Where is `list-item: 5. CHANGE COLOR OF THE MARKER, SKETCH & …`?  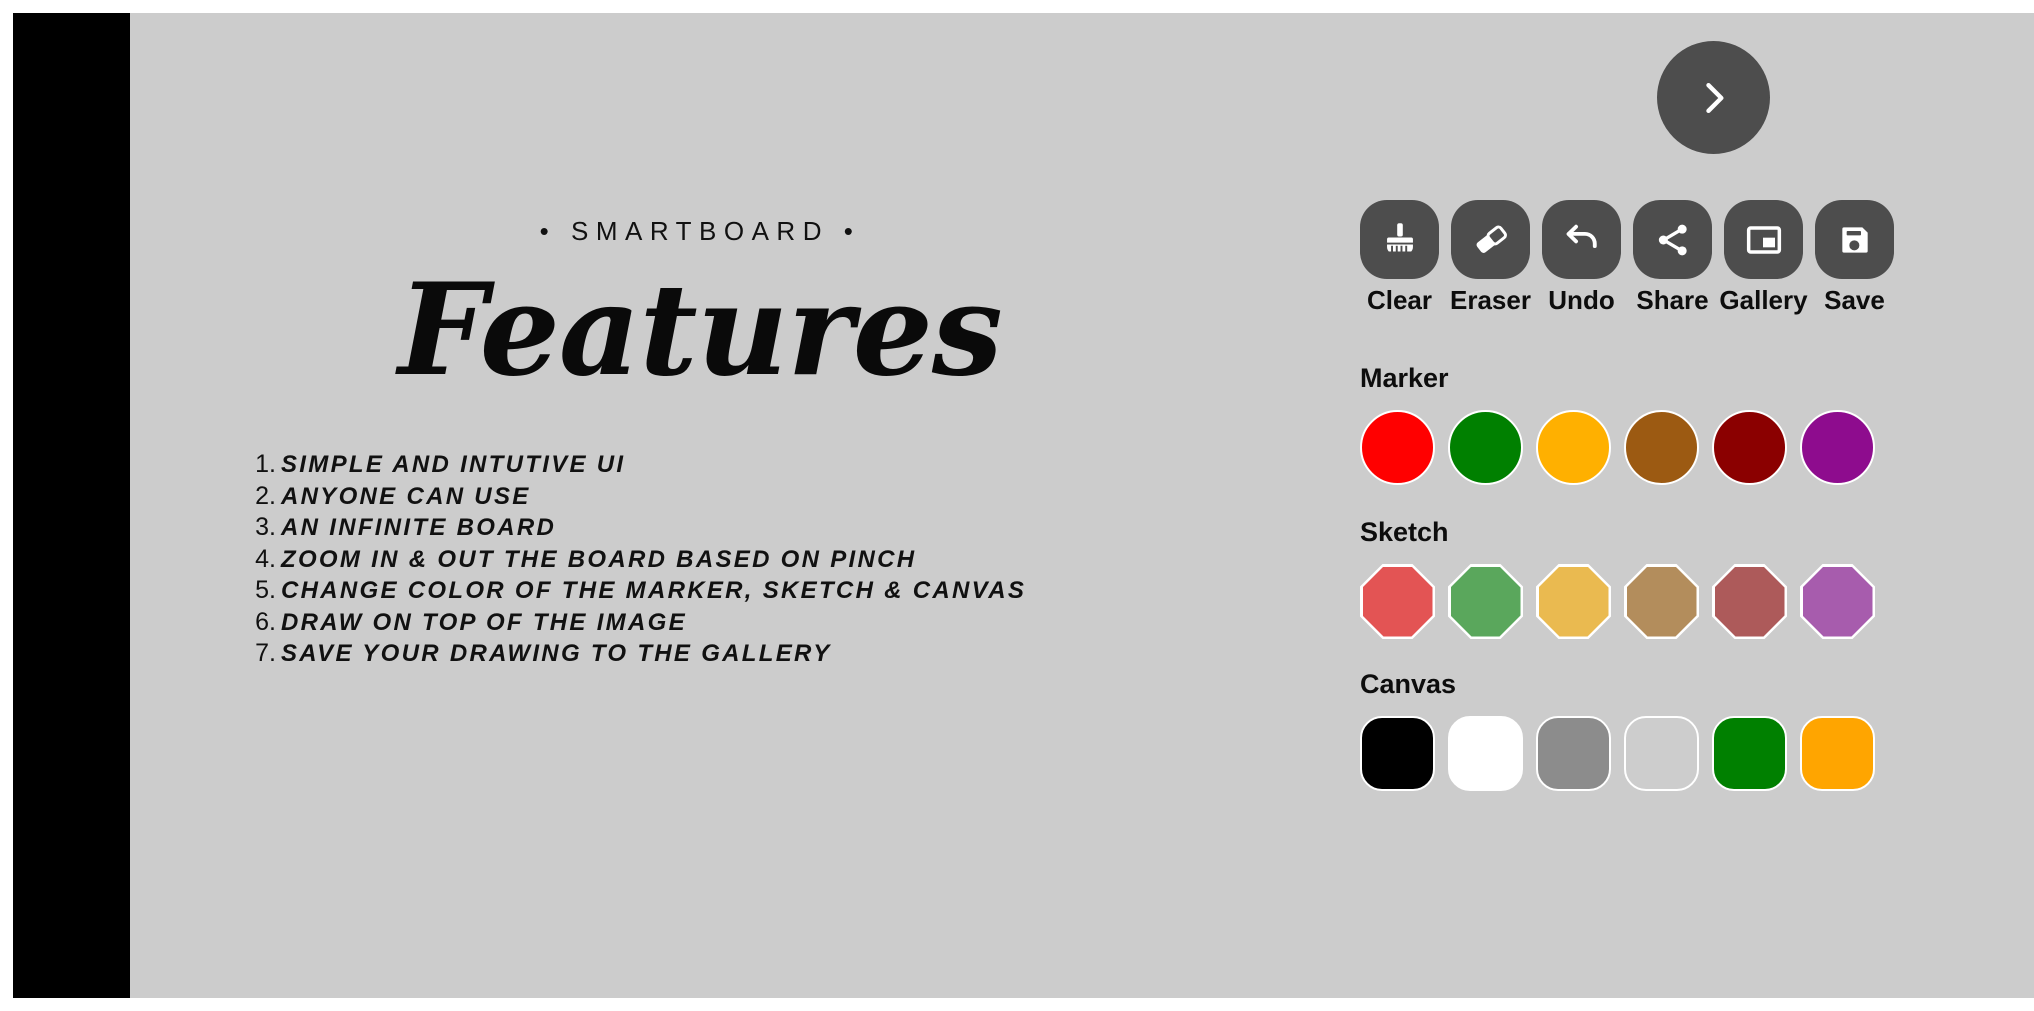 list-item: 5. CHANGE COLOR OF THE MARKER, SKETCH & … is located at coordinates (632, 592).